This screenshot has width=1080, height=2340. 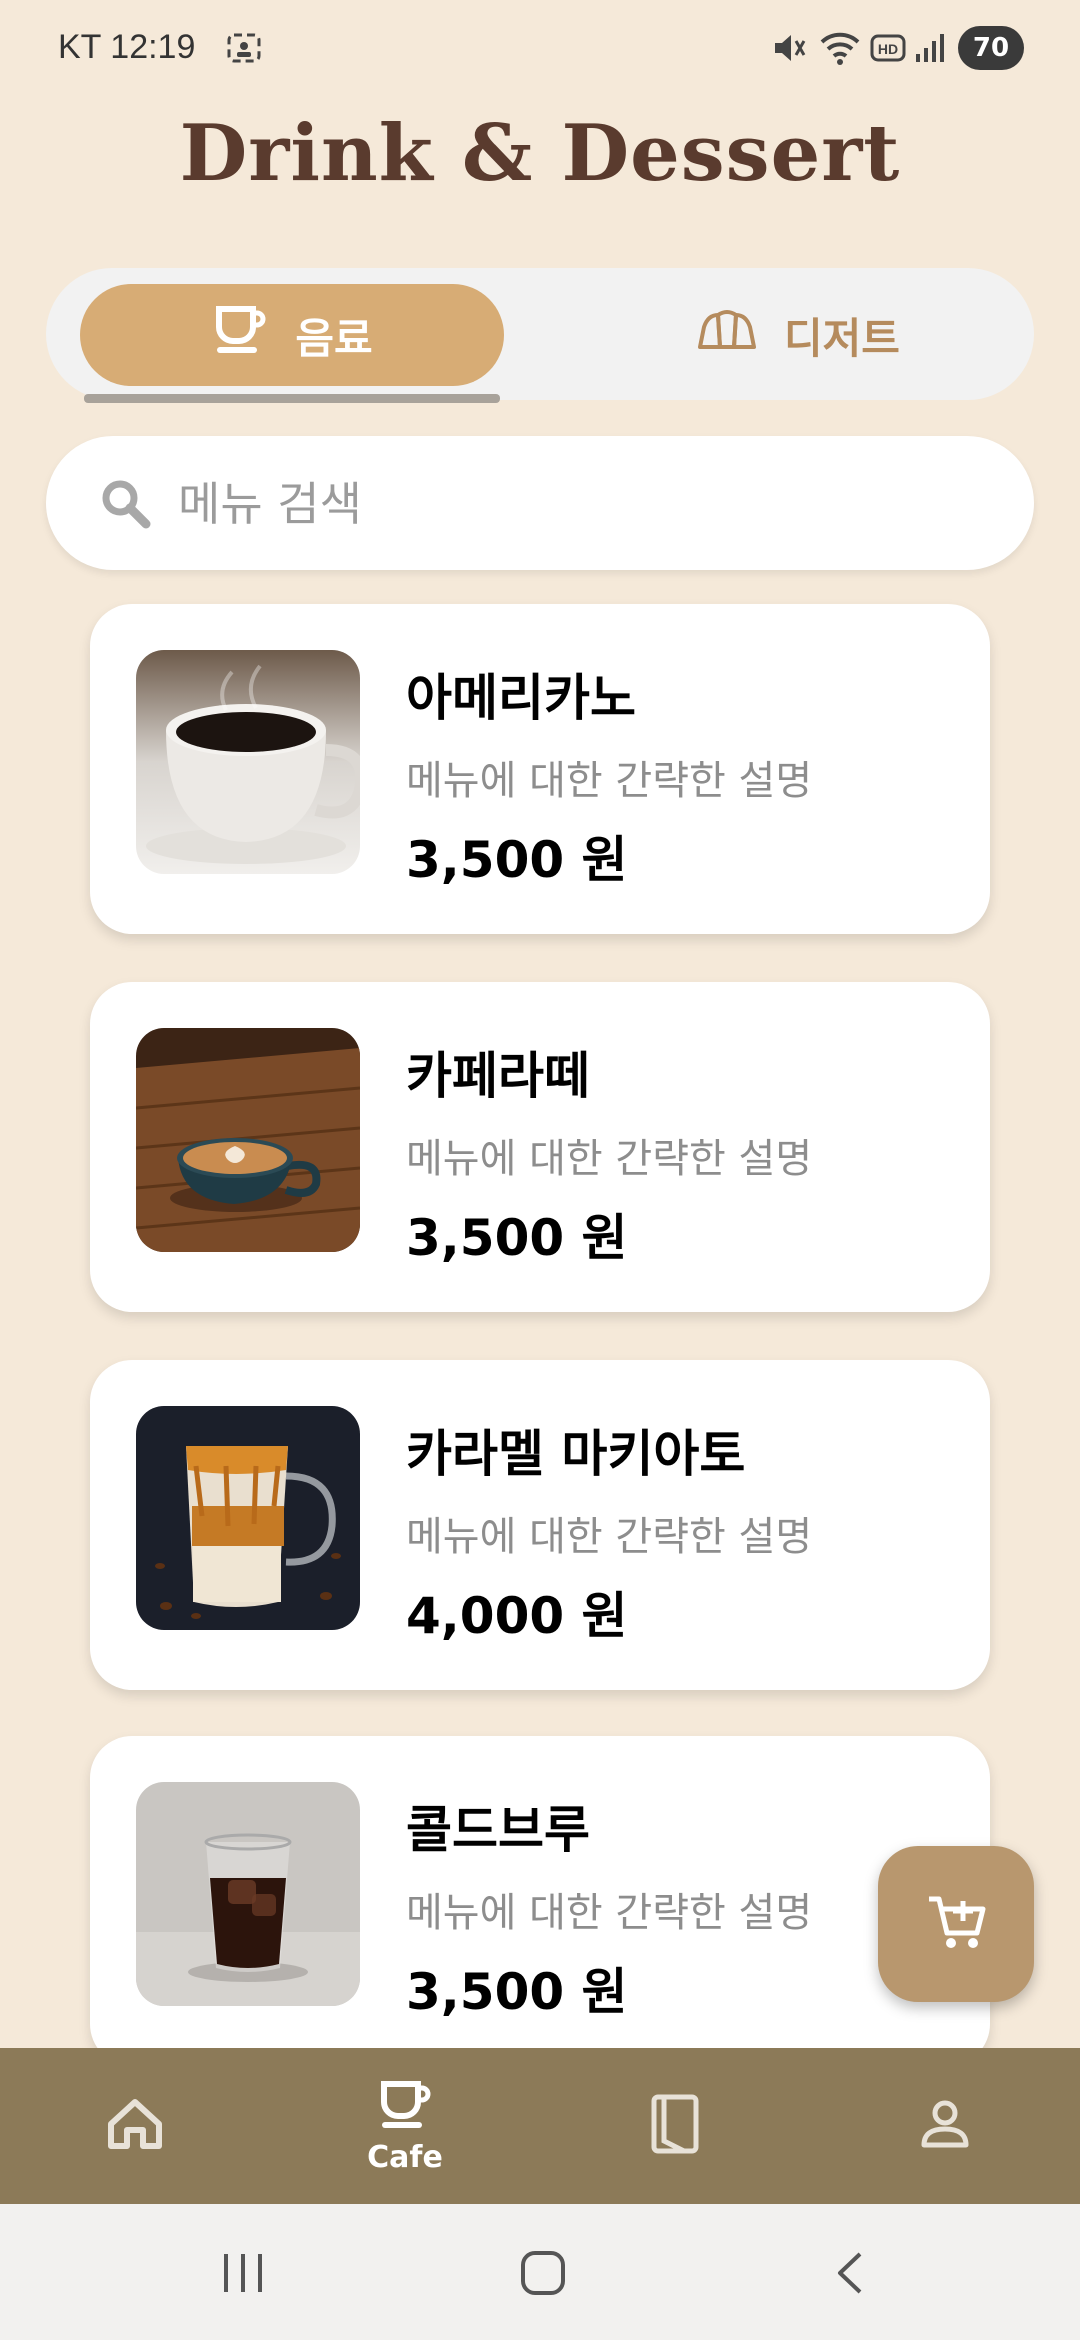 I want to click on search-input, so click(x=578, y=504).